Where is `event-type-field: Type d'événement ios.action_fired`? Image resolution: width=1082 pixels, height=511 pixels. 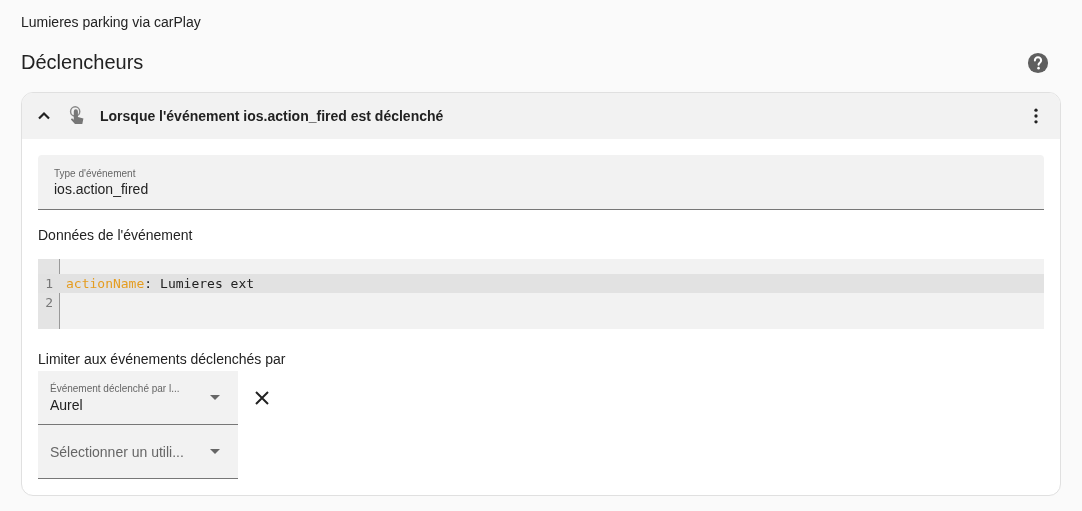
event-type-field: Type d'événement ios.action_fired is located at coordinates (541, 182).